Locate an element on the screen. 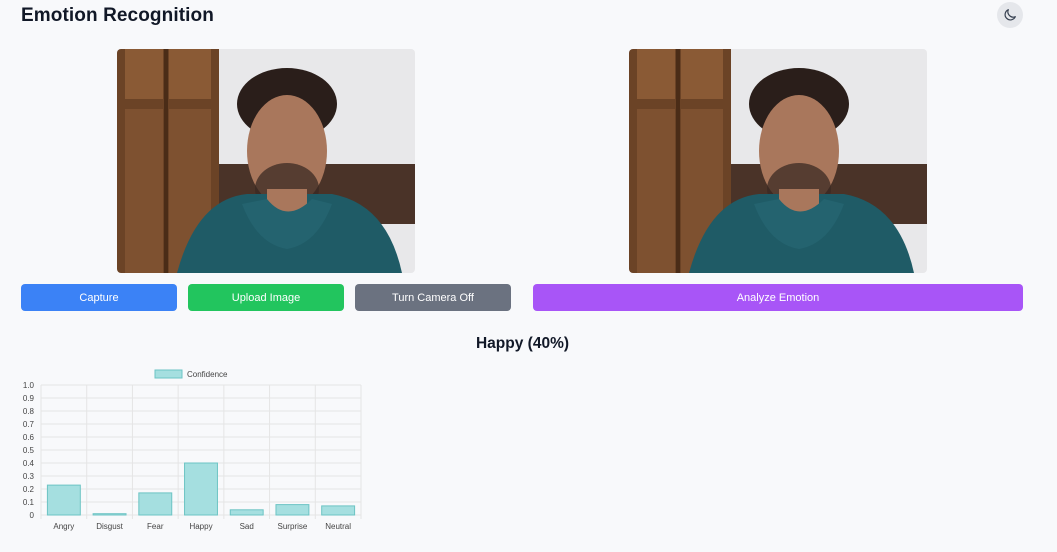 This screenshot has width=1057, height=552. captured-image is located at coordinates (778, 161).